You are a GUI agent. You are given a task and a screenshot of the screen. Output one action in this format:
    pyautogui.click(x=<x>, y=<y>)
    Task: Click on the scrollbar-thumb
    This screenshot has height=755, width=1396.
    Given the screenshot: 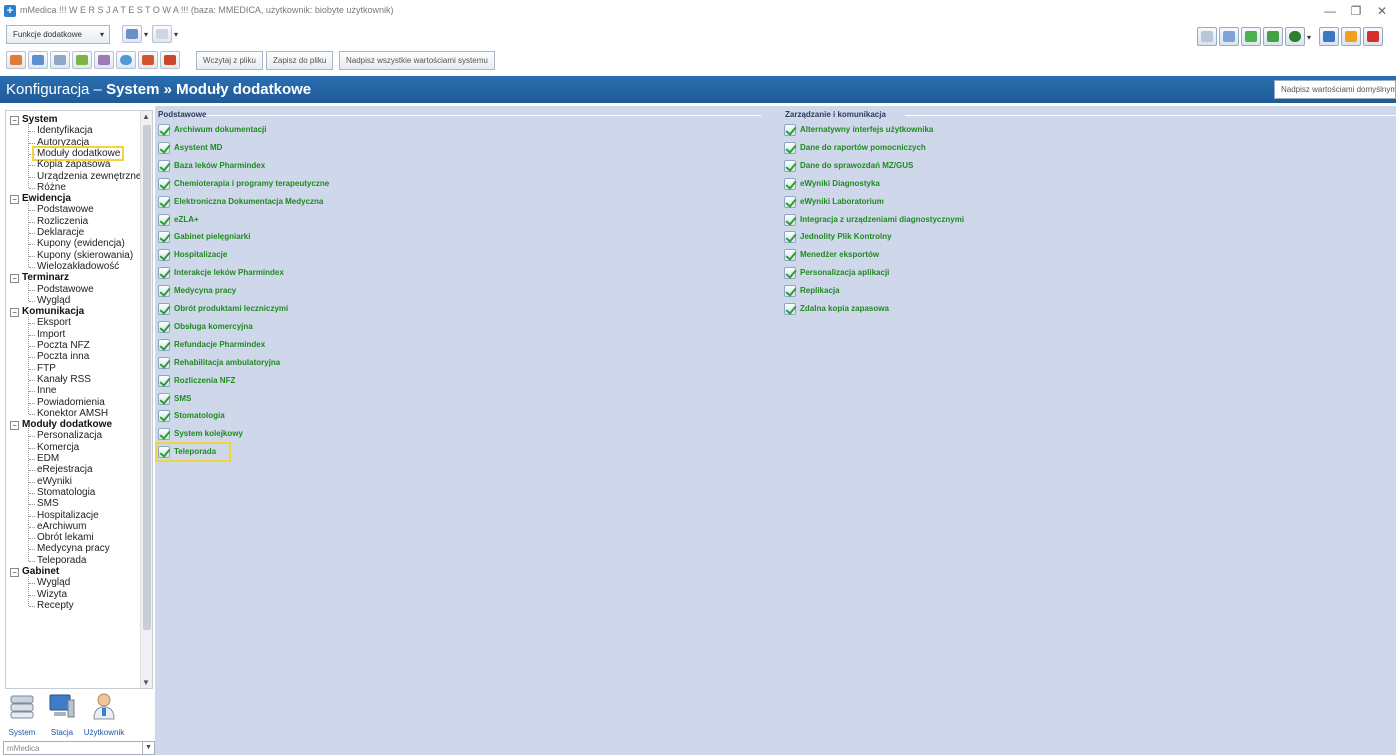 What is the action you would take?
    pyautogui.click(x=147, y=377)
    